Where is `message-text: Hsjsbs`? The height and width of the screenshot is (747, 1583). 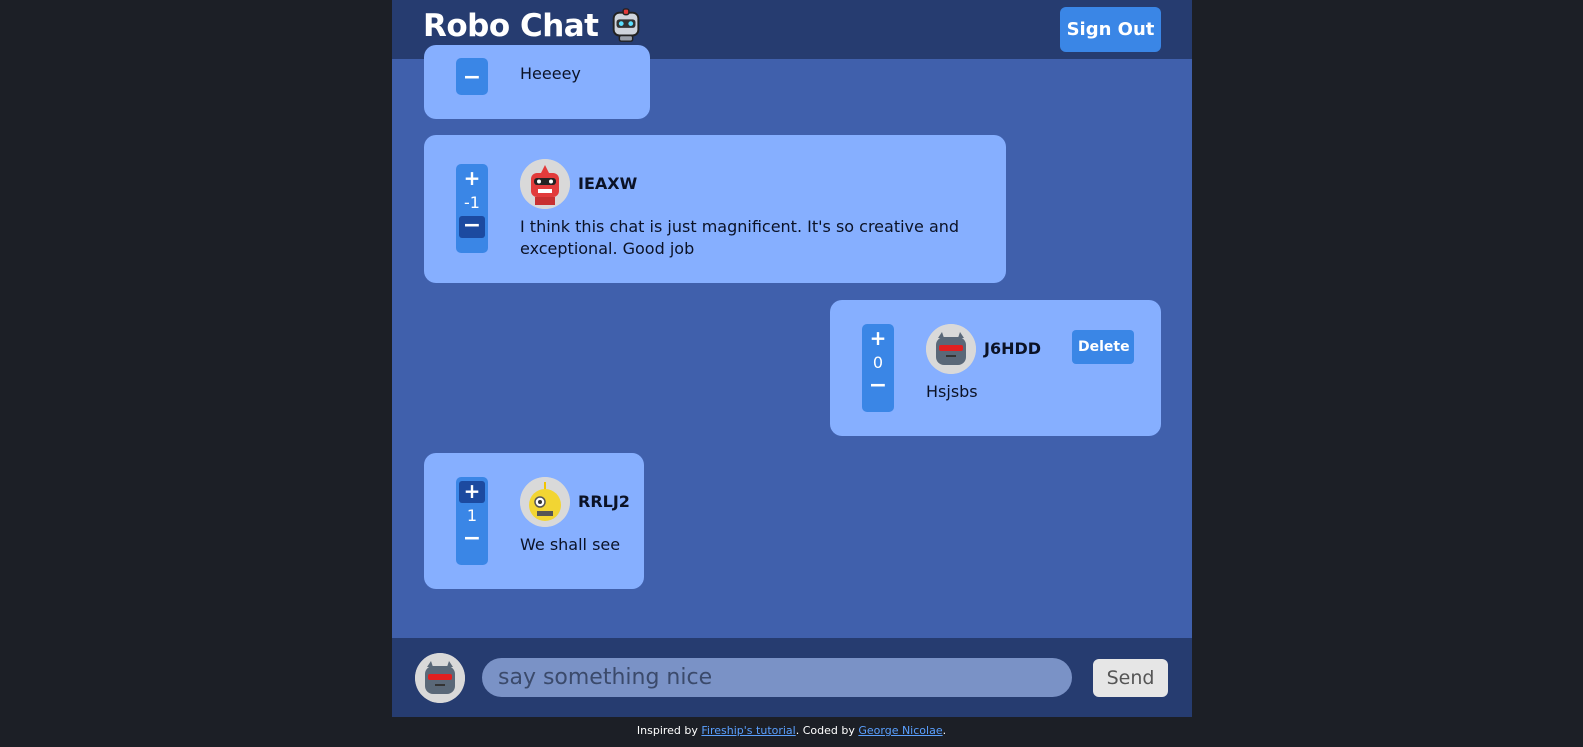 message-text: Hsjsbs is located at coordinates (952, 391).